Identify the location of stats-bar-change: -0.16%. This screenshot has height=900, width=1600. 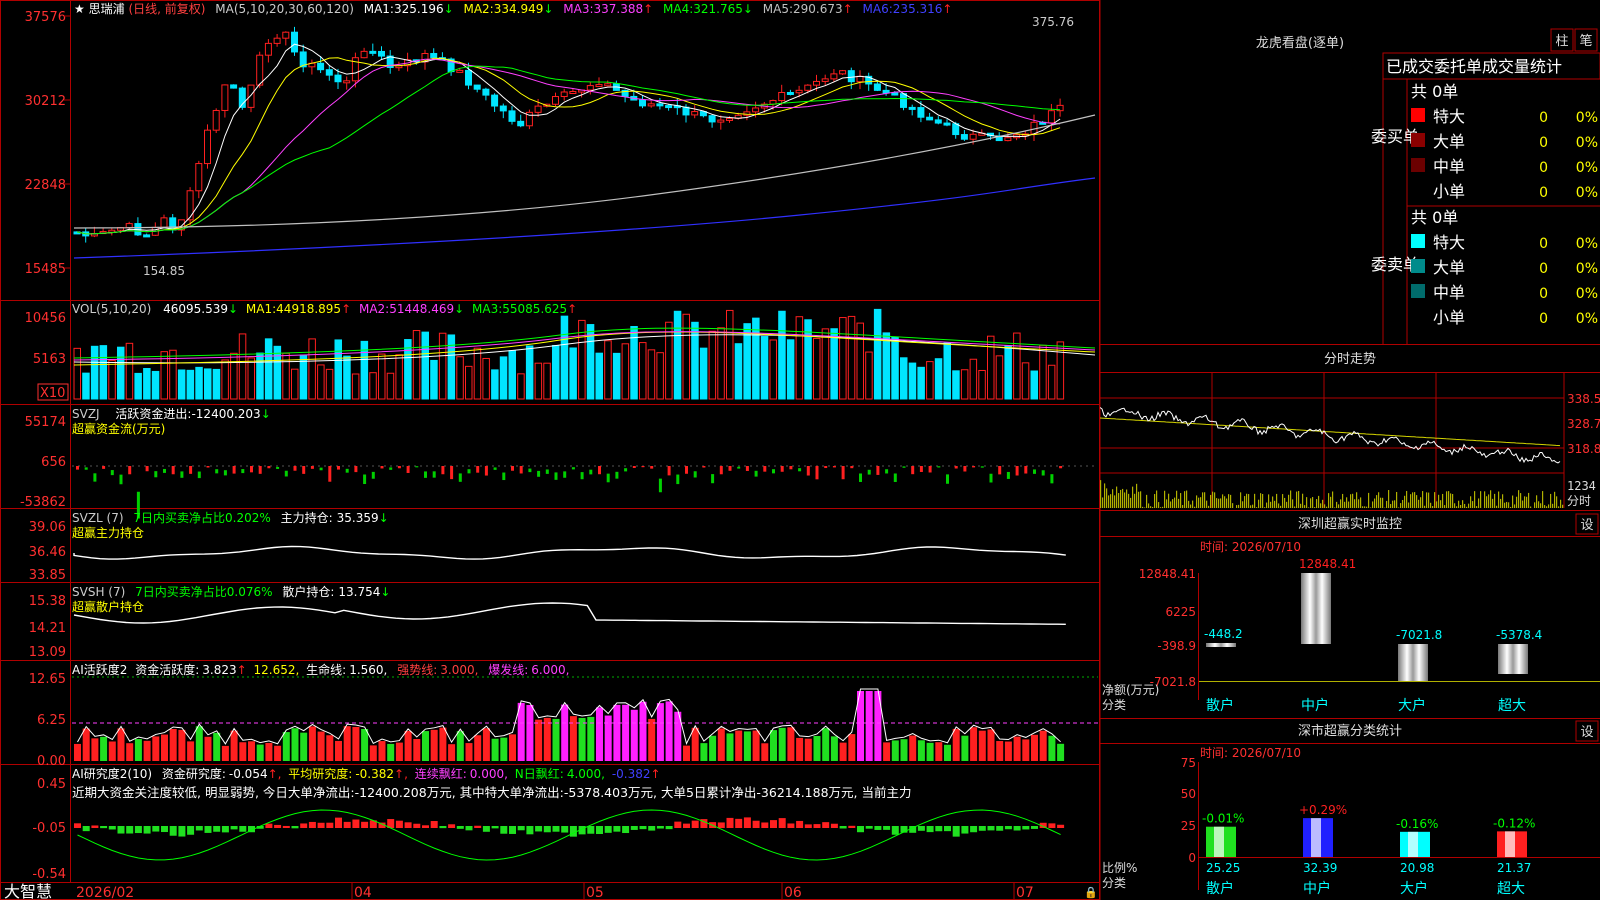
(1417, 824).